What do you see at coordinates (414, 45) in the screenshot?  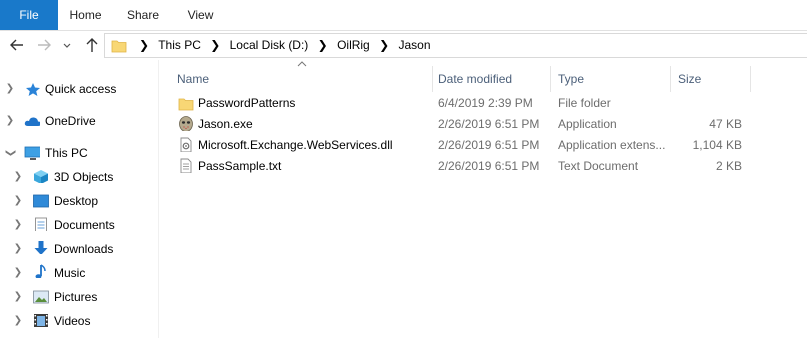 I see `breadcrumb-jason: Jason` at bounding box center [414, 45].